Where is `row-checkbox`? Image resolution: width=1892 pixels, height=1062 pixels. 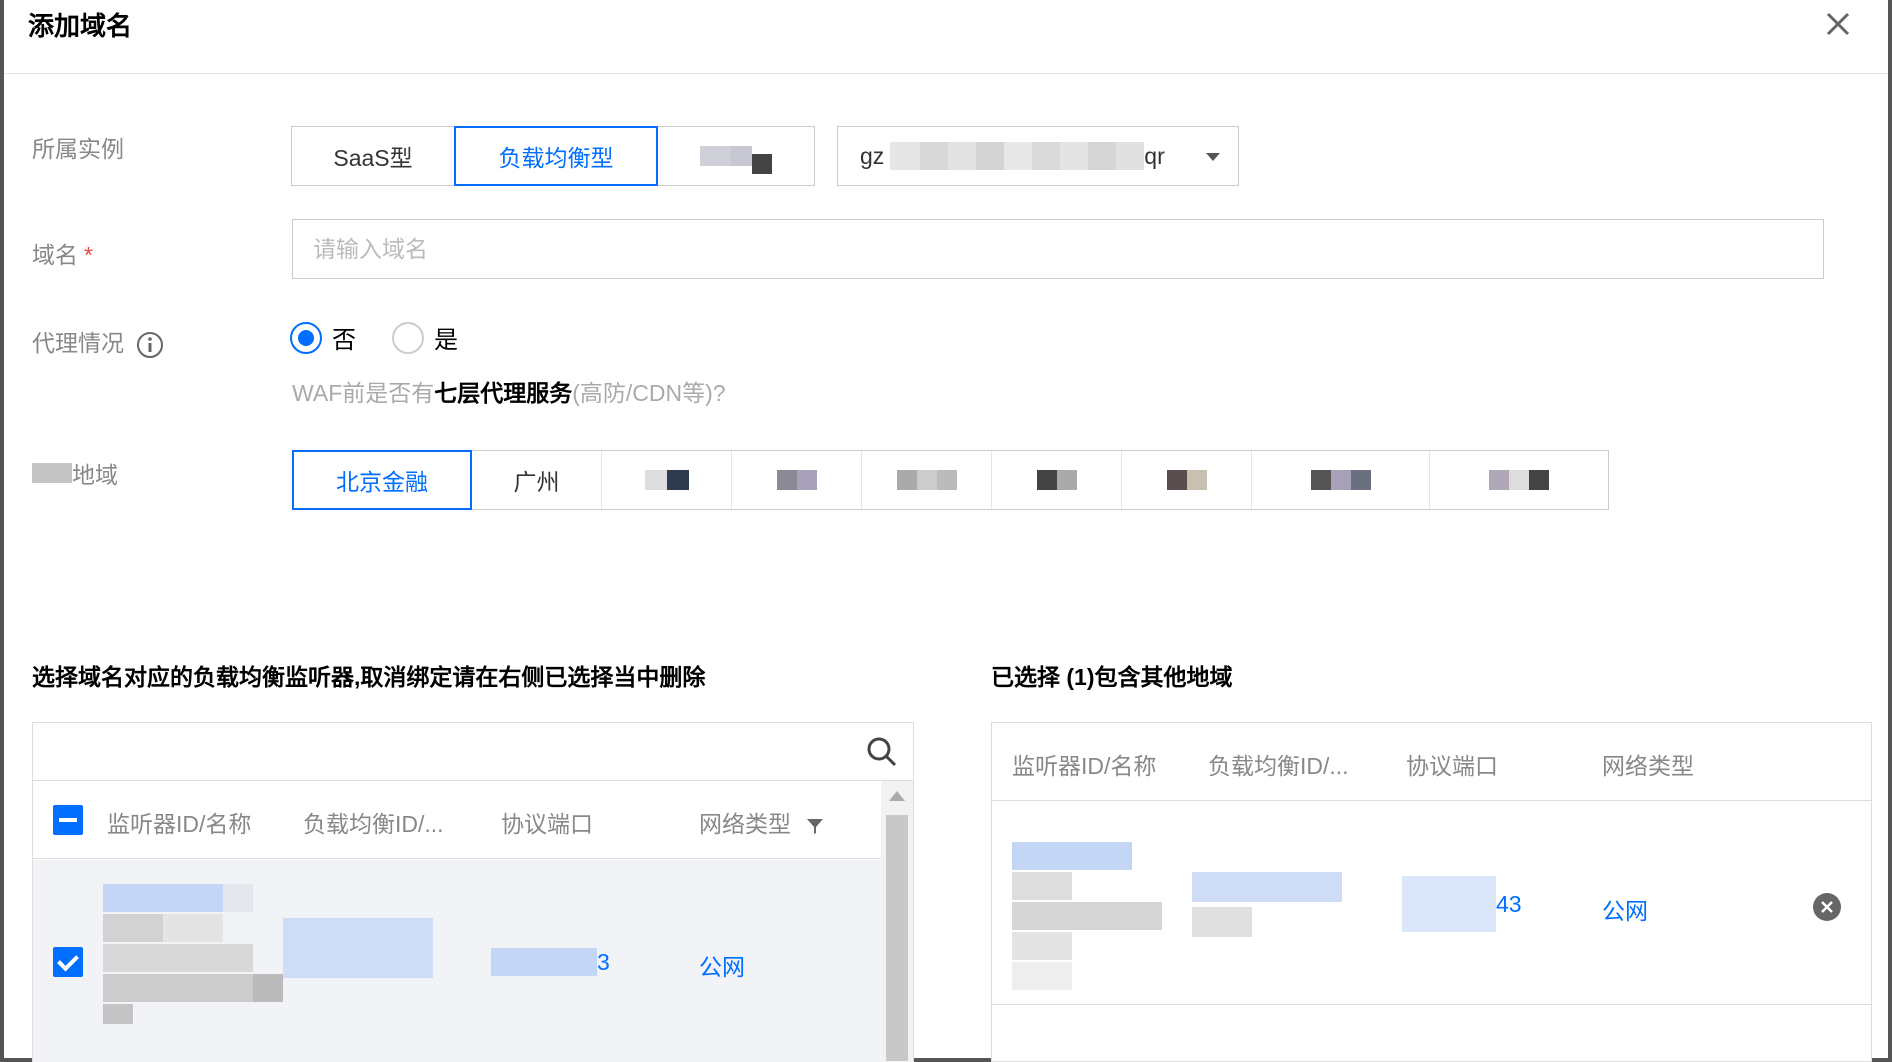 row-checkbox is located at coordinates (68, 962).